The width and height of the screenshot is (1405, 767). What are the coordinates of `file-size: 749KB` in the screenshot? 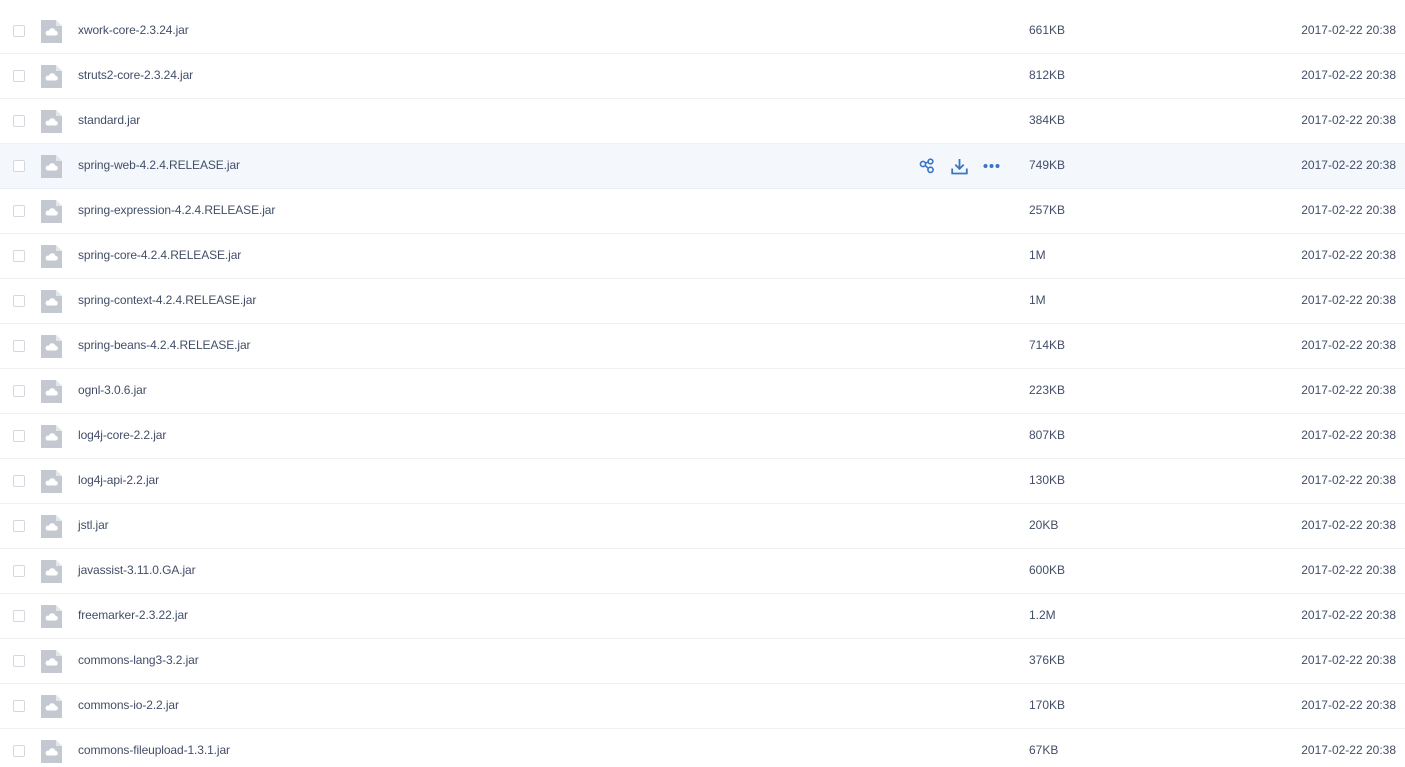 It's located at (1047, 165).